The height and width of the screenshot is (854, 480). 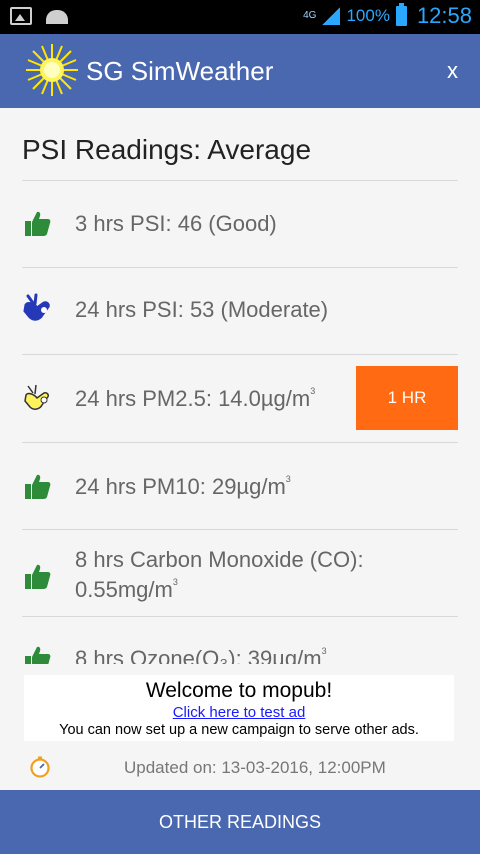 I want to click on battery-percent: 100%, so click(x=368, y=15).